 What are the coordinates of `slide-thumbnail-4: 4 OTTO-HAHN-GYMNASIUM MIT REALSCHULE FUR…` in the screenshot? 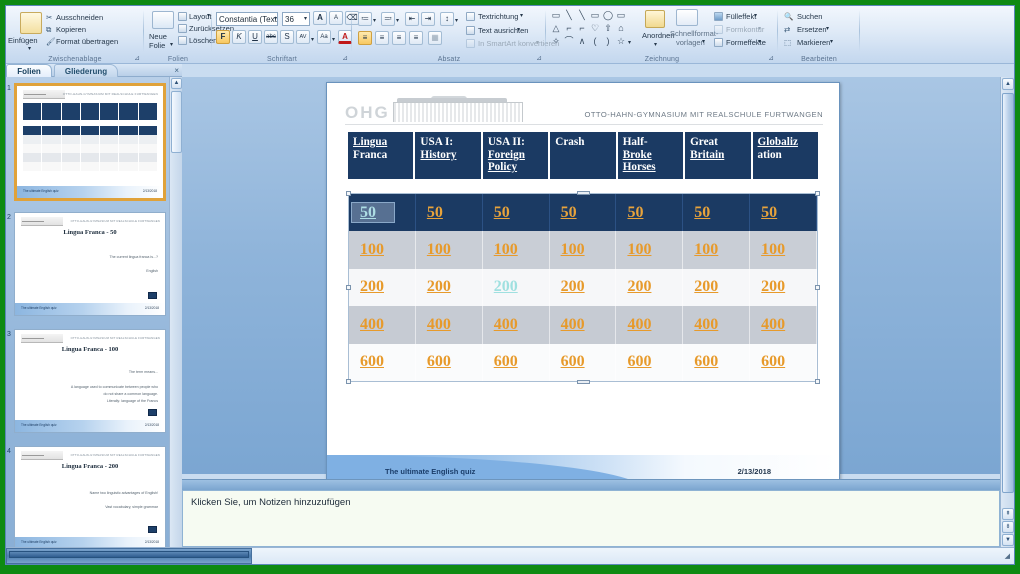 It's located at (86, 496).